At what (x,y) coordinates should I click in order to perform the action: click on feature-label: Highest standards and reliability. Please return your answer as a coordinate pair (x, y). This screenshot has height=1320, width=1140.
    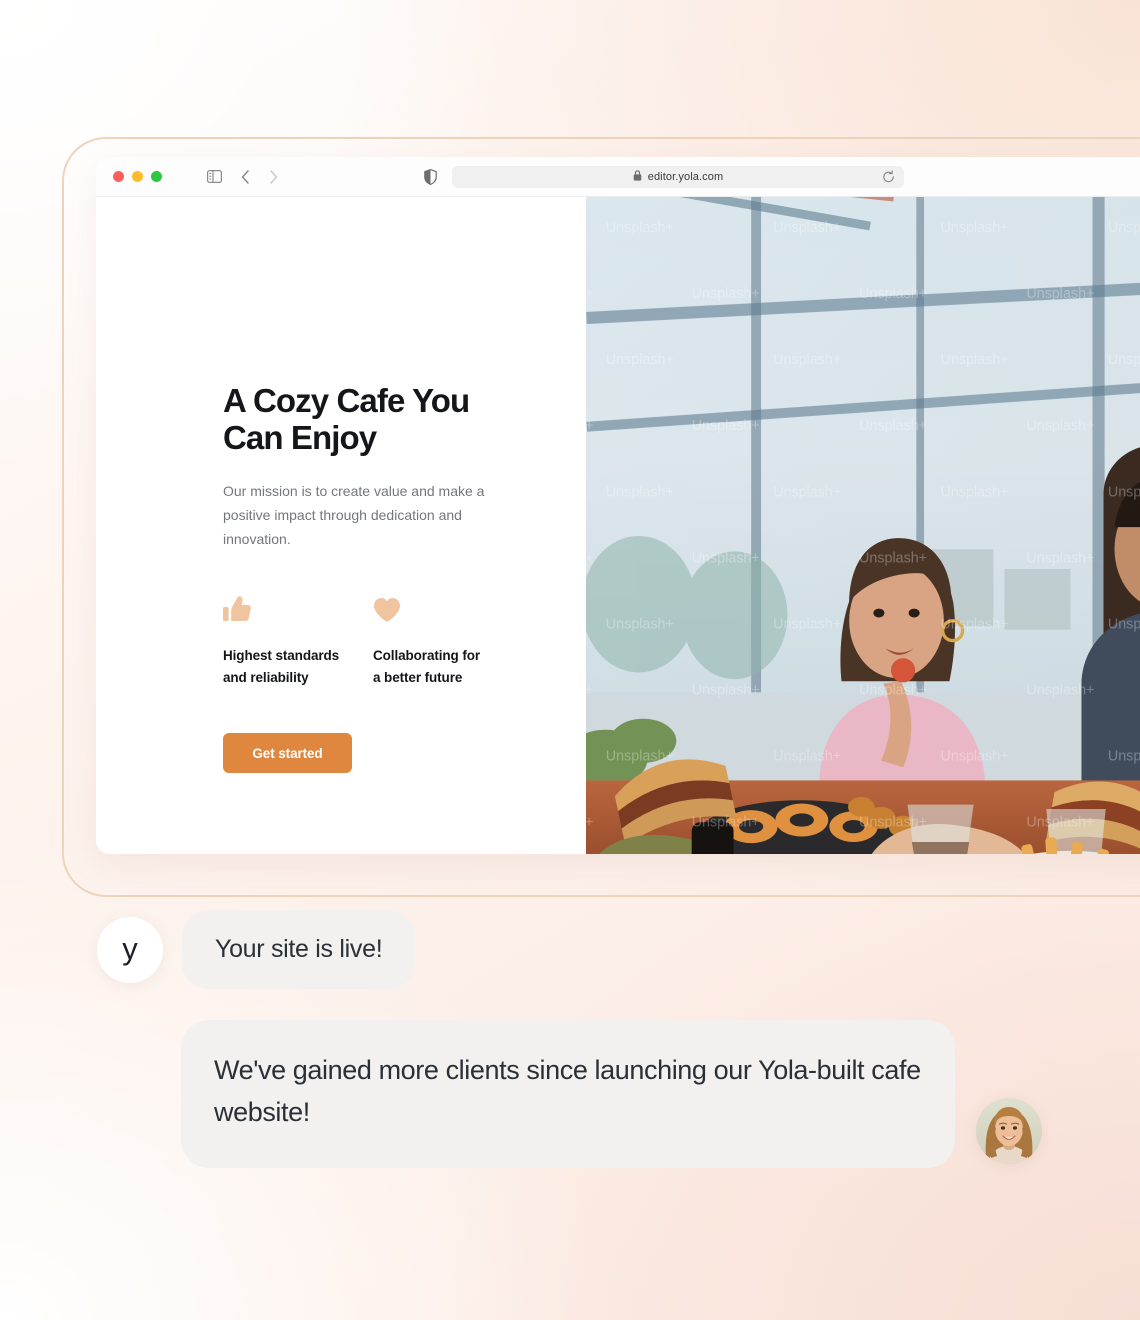
    Looking at the image, I should click on (281, 666).